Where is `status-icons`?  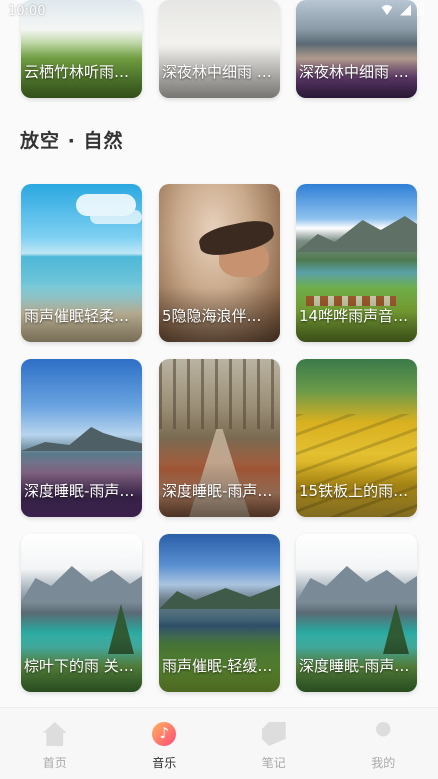 status-icons is located at coordinates (402, 10).